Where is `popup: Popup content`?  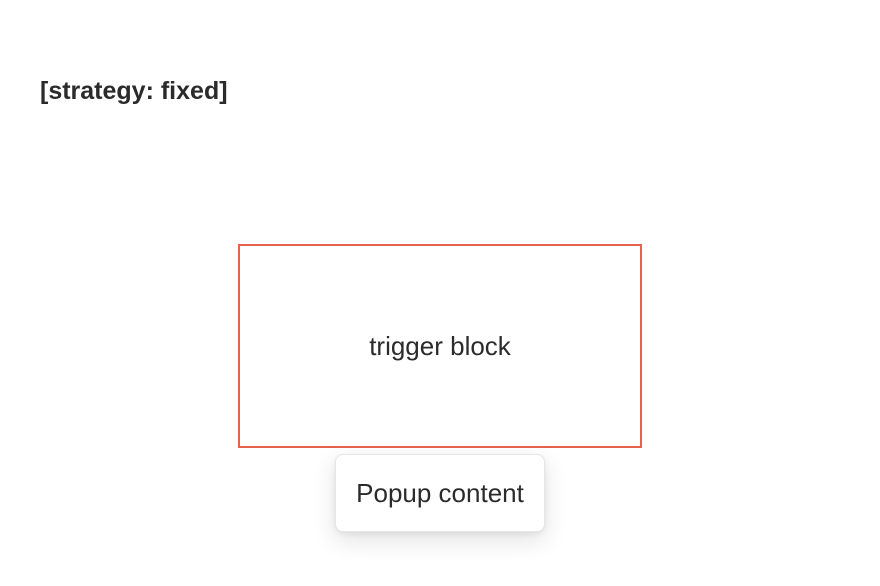
popup: Popup content is located at coordinates (440, 493).